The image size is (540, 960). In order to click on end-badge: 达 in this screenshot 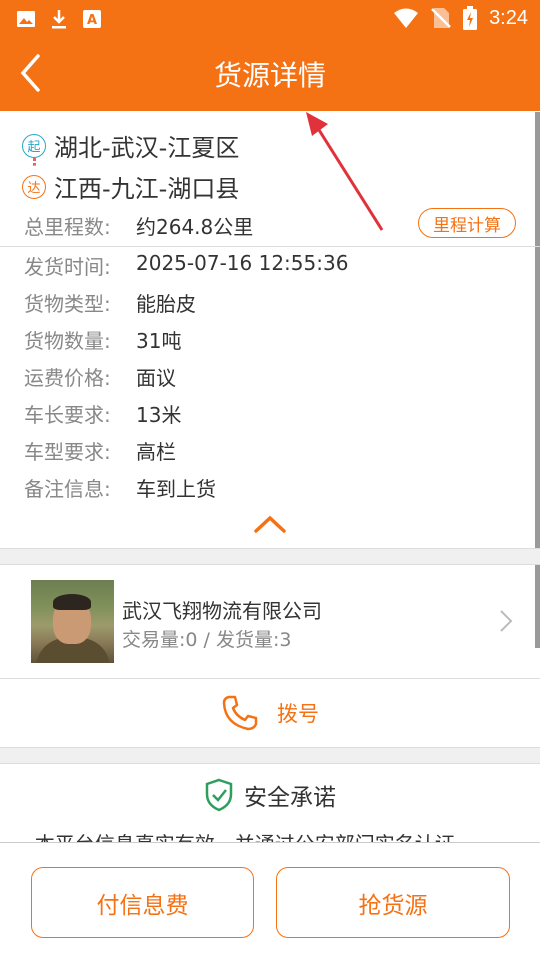, I will do `click(34, 186)`.